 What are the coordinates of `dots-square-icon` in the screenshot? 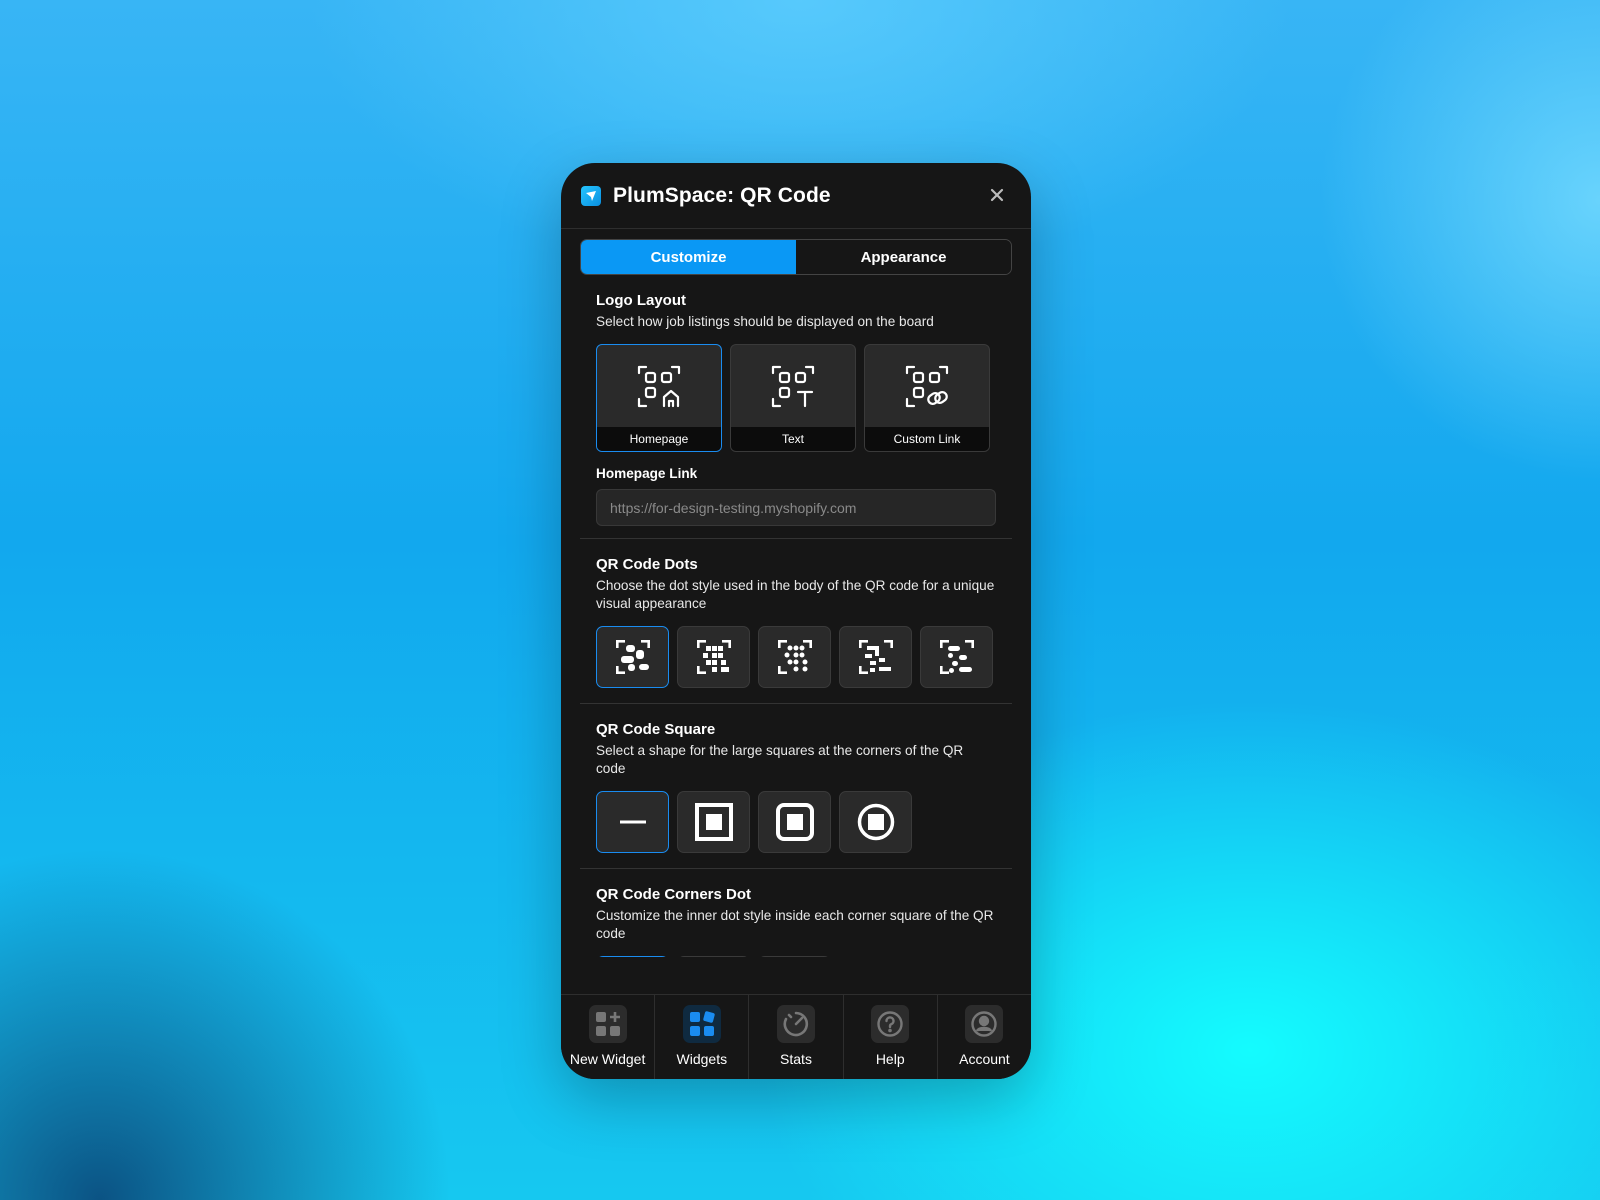 It's located at (713, 657).